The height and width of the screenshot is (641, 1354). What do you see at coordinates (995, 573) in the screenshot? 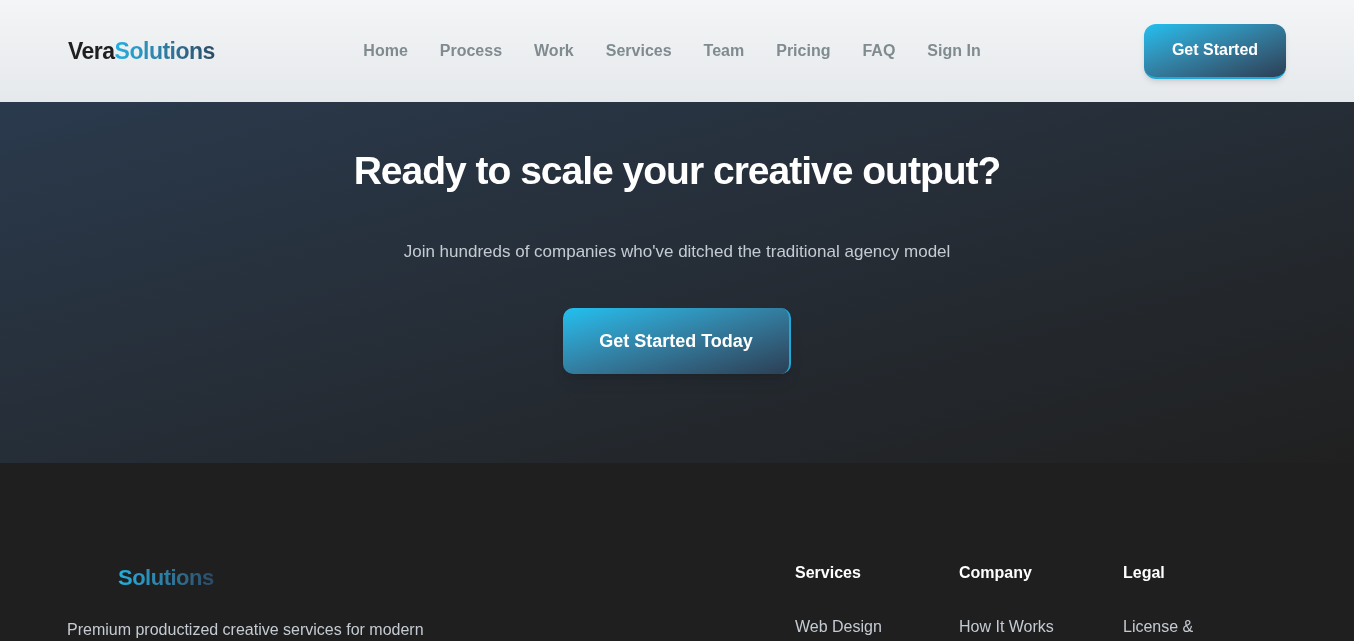
I see `footer-column-heading: Company` at bounding box center [995, 573].